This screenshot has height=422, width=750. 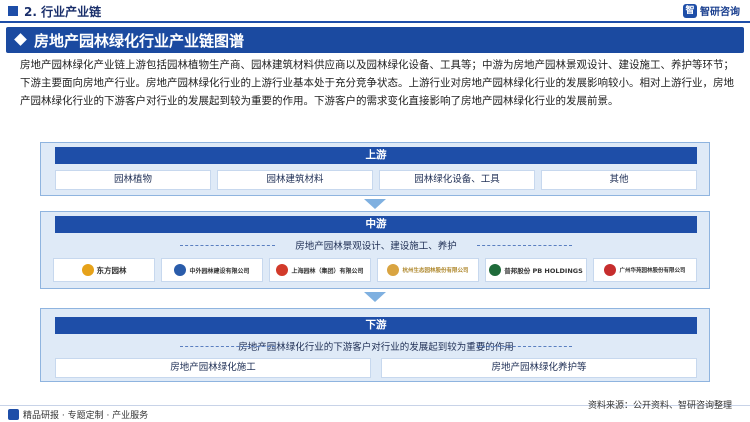 I want to click on upstream-item: 园林植物, so click(x=133, y=180).